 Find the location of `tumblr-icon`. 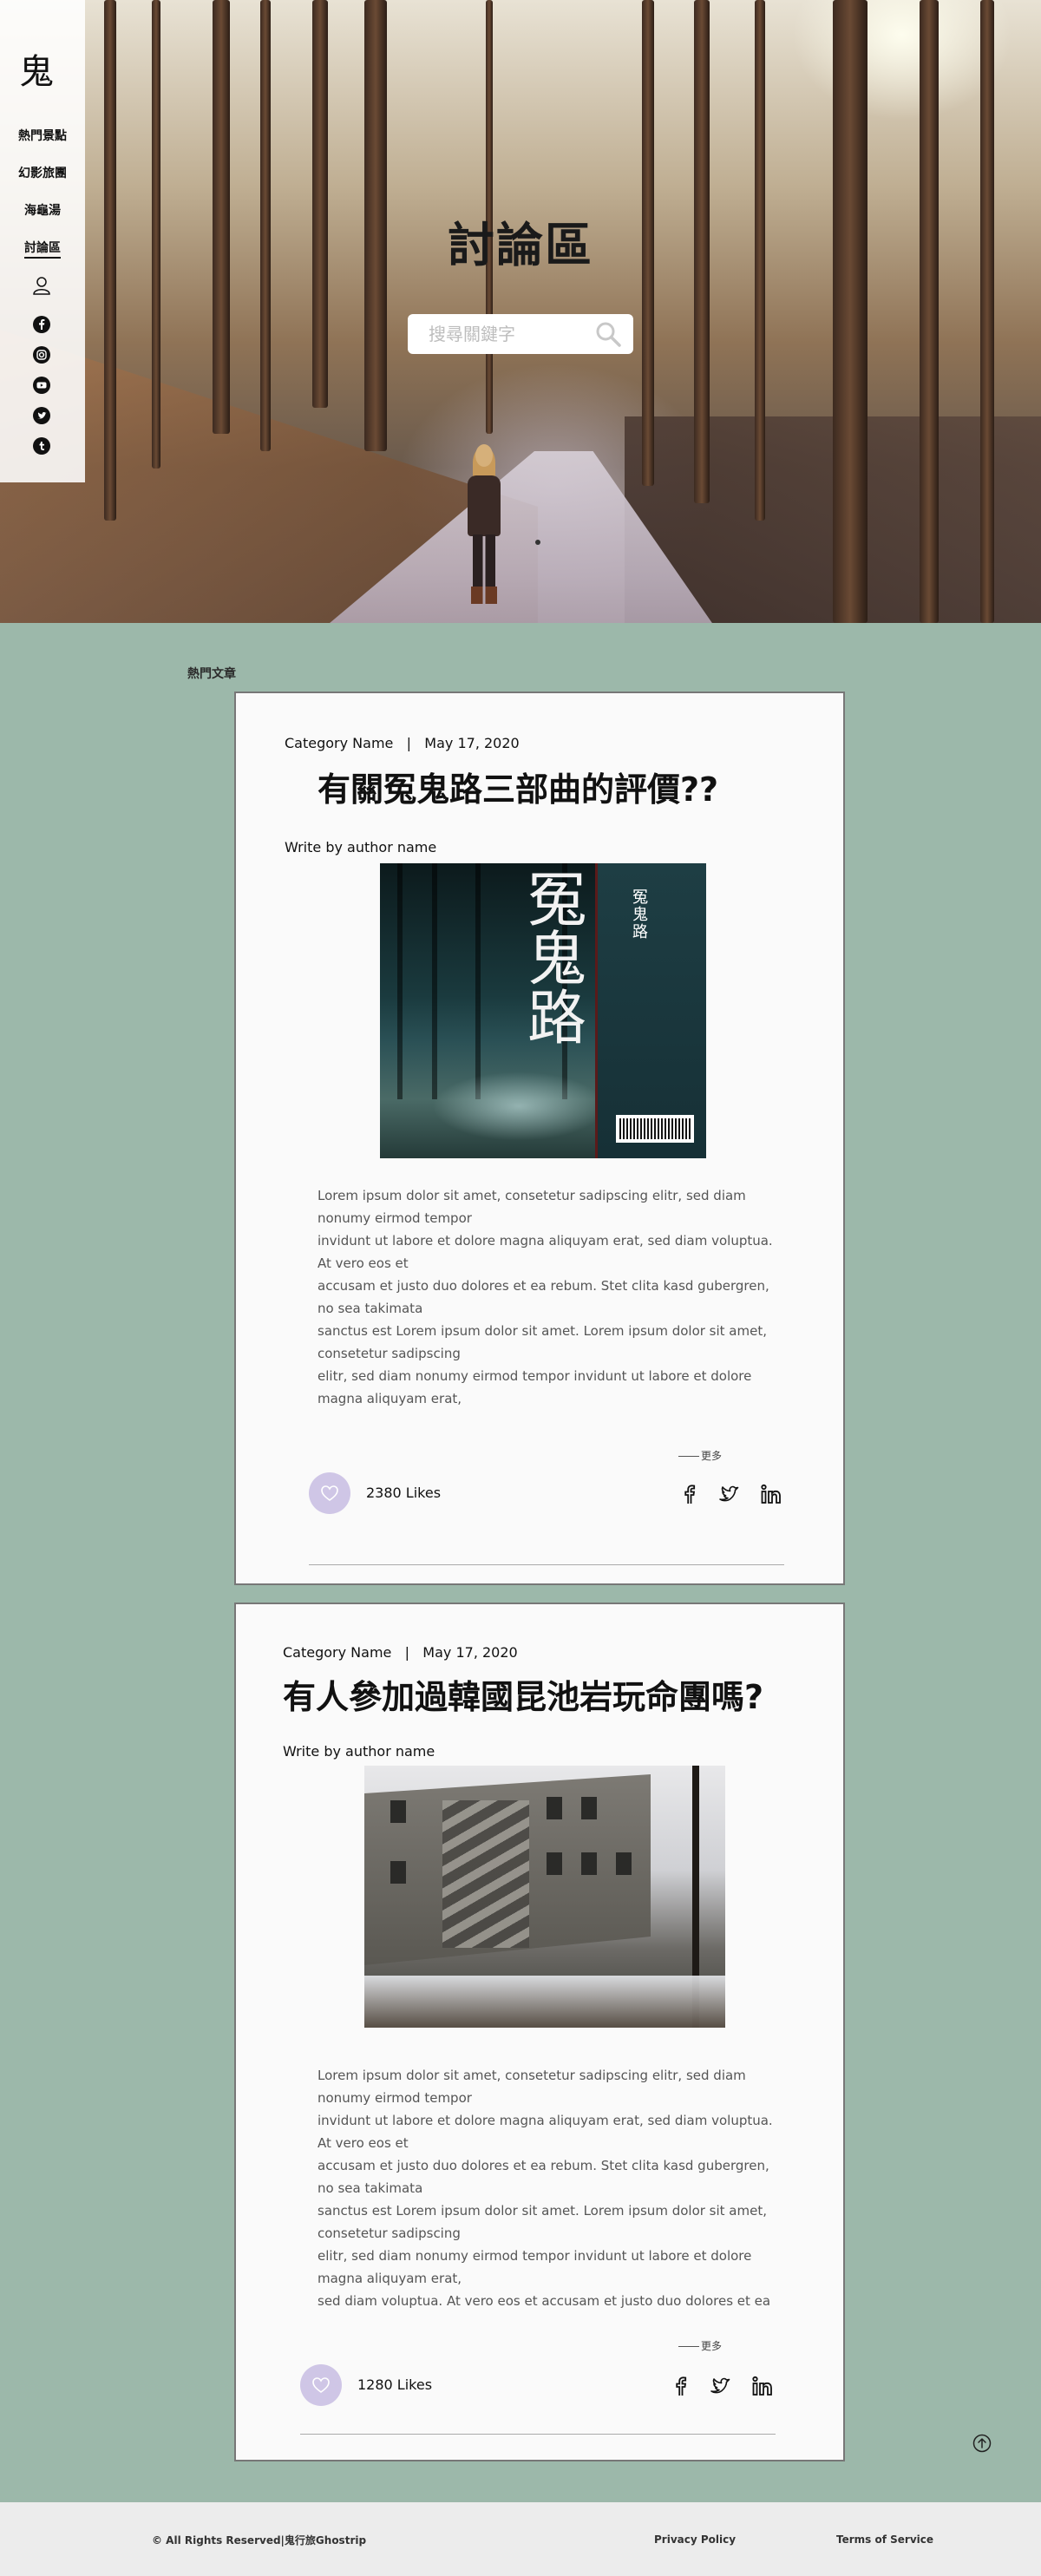

tumblr-icon is located at coordinates (42, 446).